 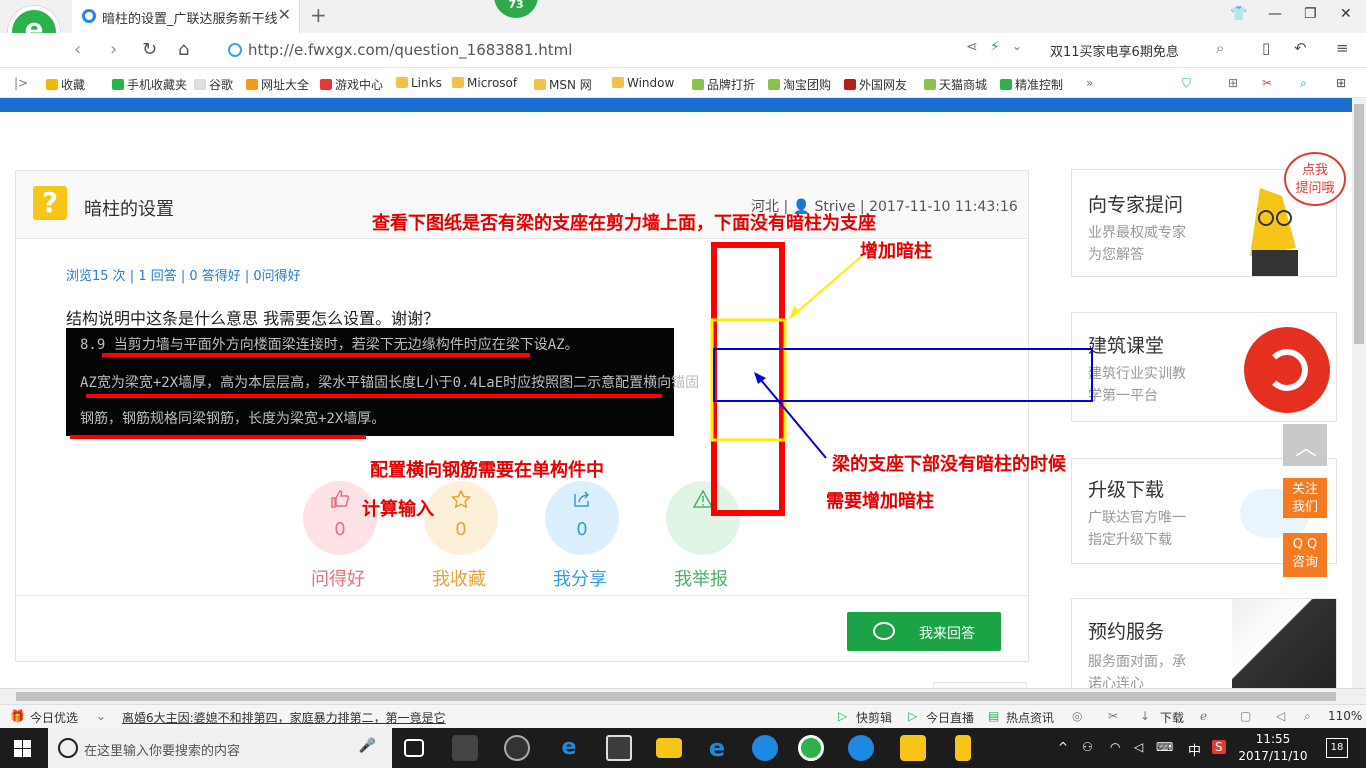 What do you see at coordinates (703, 518) in the screenshot?
I see `report-button` at bounding box center [703, 518].